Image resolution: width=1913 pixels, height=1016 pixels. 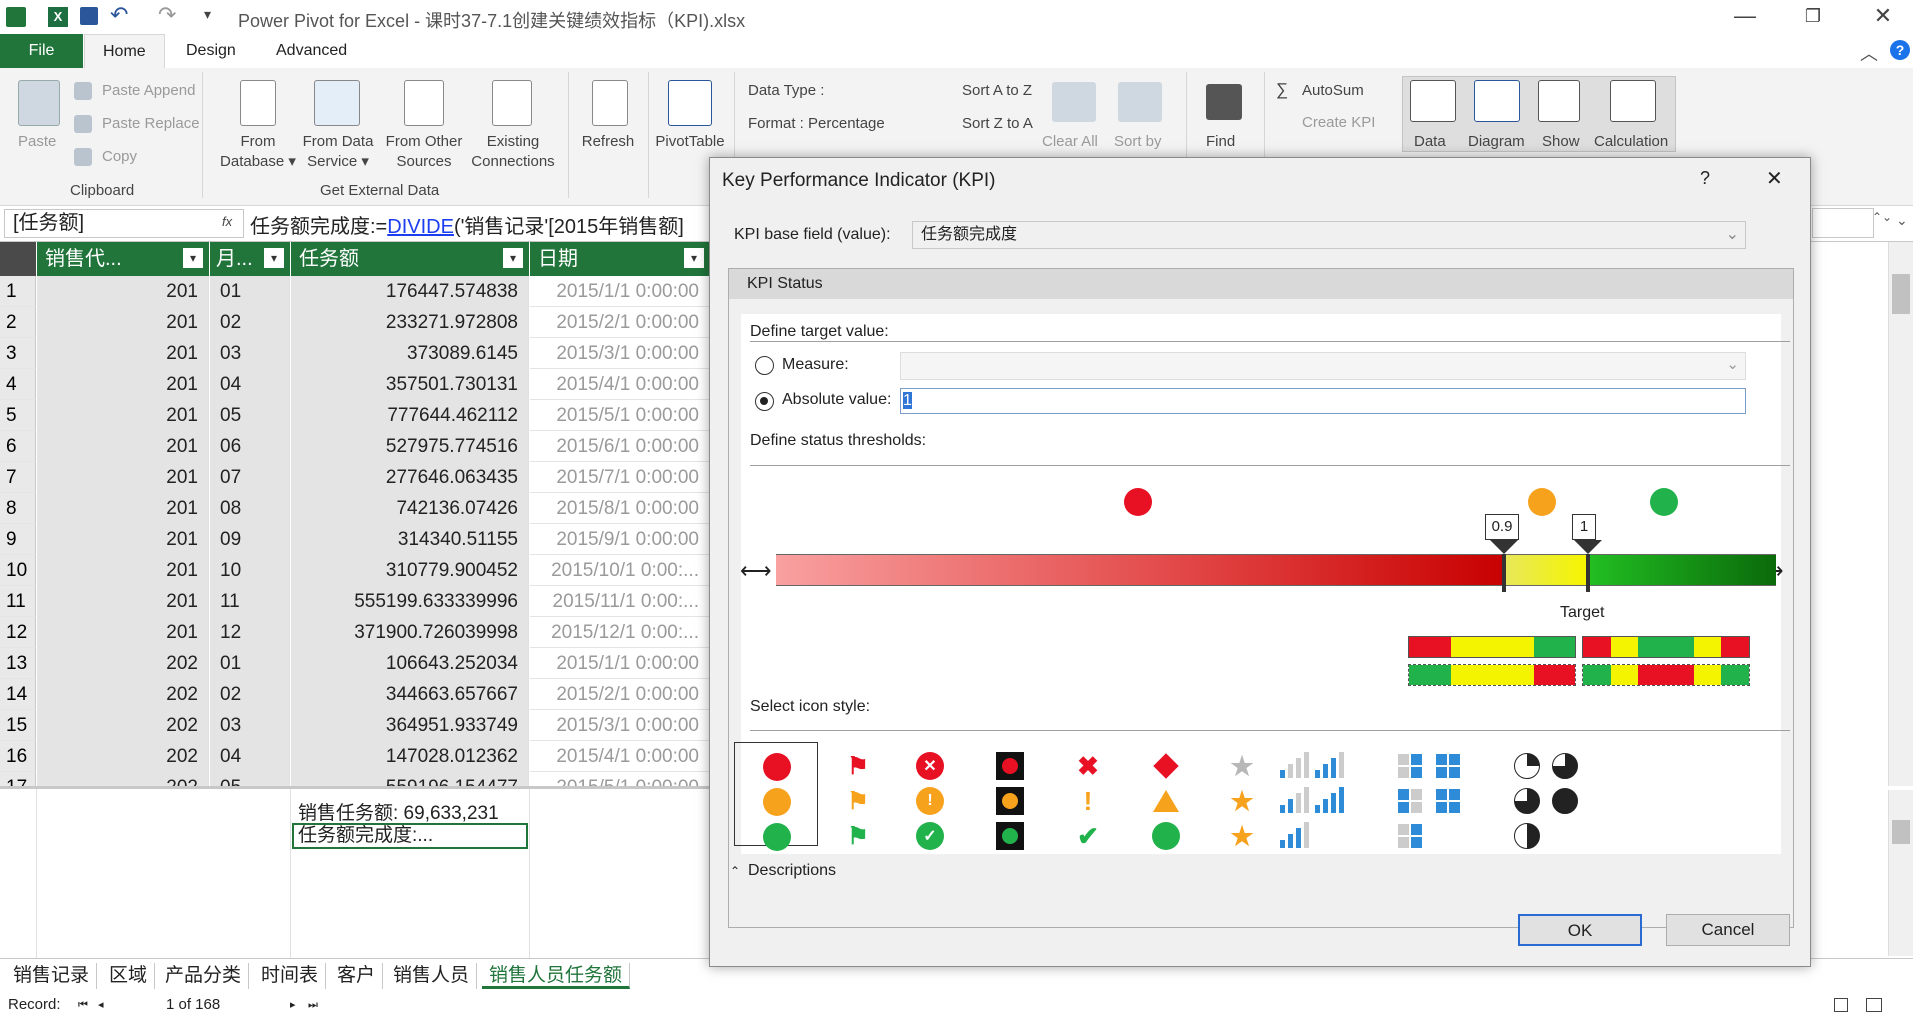 I want to click on table-row: 4 201 04 357501.730131 2015/4/1 0:00:00, so click(x=355, y=384).